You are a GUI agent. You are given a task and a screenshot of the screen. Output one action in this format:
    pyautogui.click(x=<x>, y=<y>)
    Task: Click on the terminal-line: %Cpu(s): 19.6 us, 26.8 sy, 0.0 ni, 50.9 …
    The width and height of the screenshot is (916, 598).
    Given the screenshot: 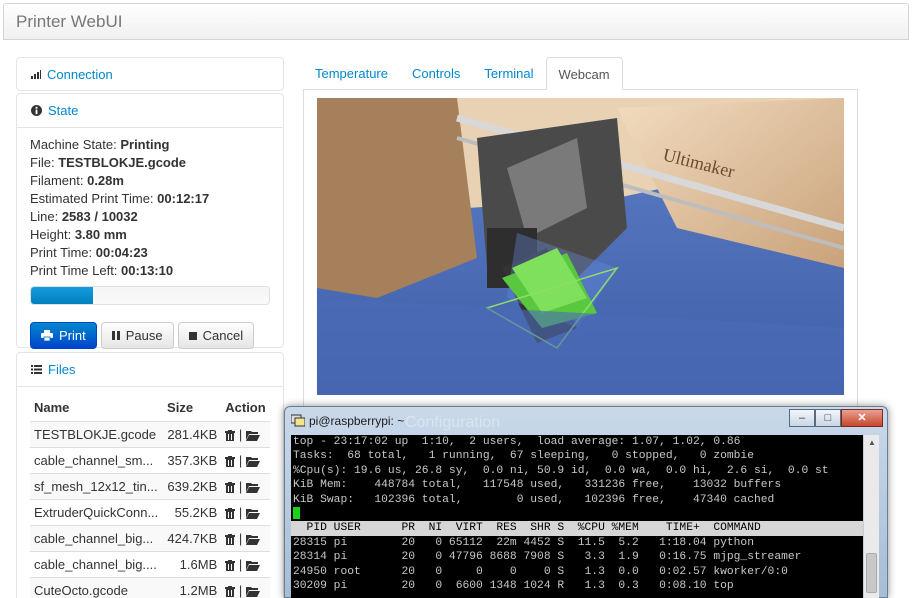 What is the action you would take?
    pyautogui.click(x=561, y=470)
    